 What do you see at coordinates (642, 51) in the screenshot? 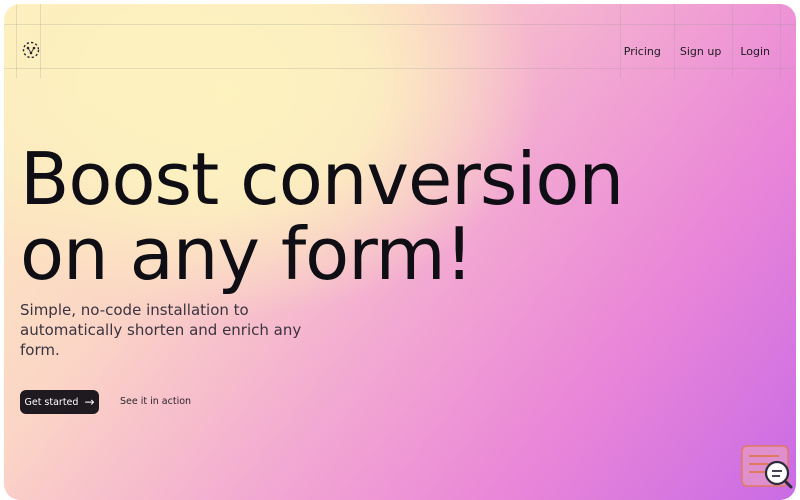
I see `nav-pricing-link: Pricing` at bounding box center [642, 51].